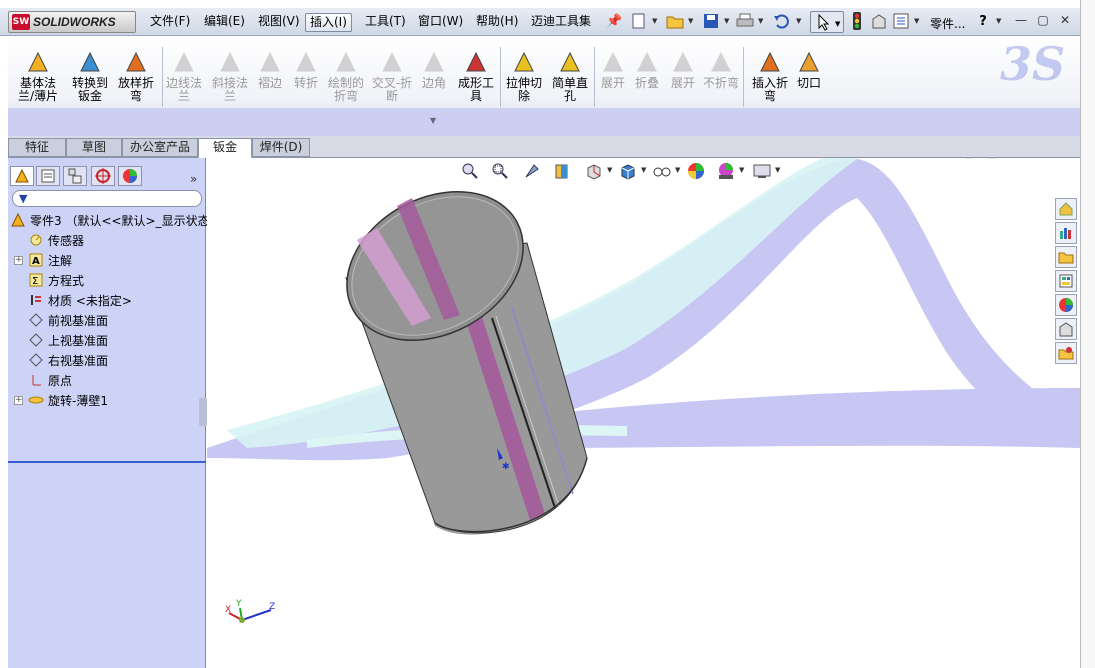 The height and width of the screenshot is (668, 1095). What do you see at coordinates (306, 69) in the screenshot?
I see `ribbon-button-7: 转折` at bounding box center [306, 69].